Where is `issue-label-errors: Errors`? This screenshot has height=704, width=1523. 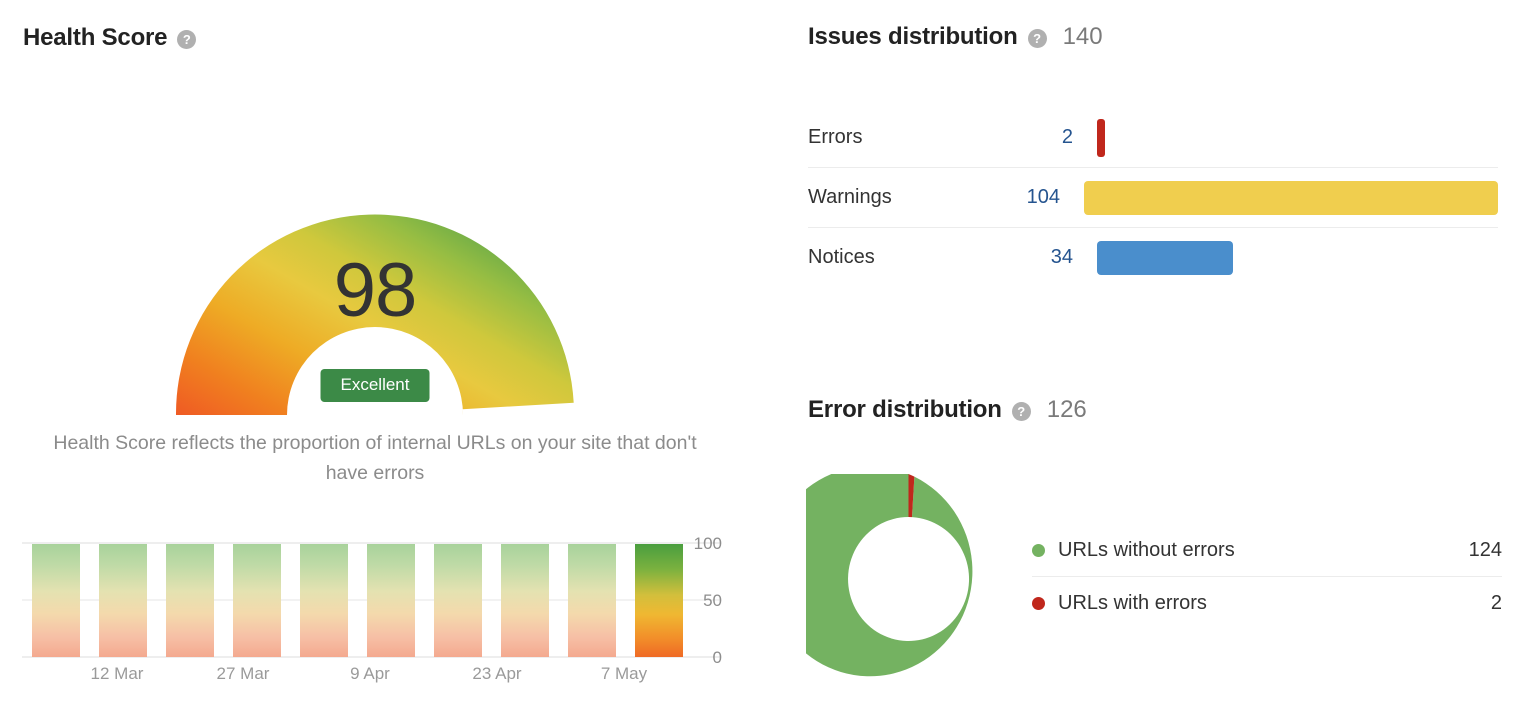 issue-label-errors: Errors is located at coordinates (835, 137).